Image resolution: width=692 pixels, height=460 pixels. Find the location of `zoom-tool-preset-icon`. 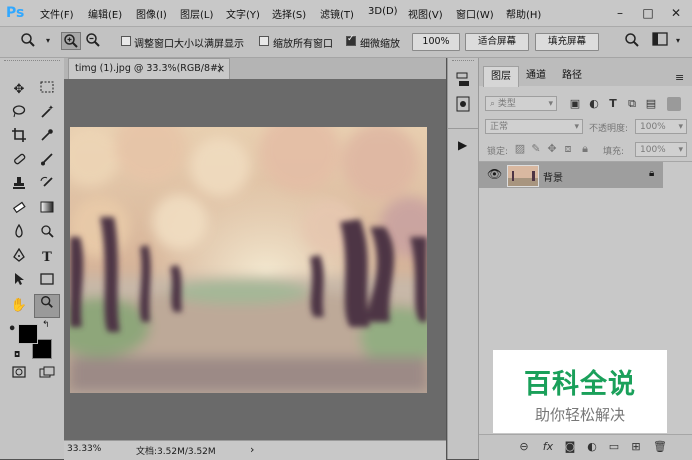

zoom-tool-preset-icon is located at coordinates (28, 41).